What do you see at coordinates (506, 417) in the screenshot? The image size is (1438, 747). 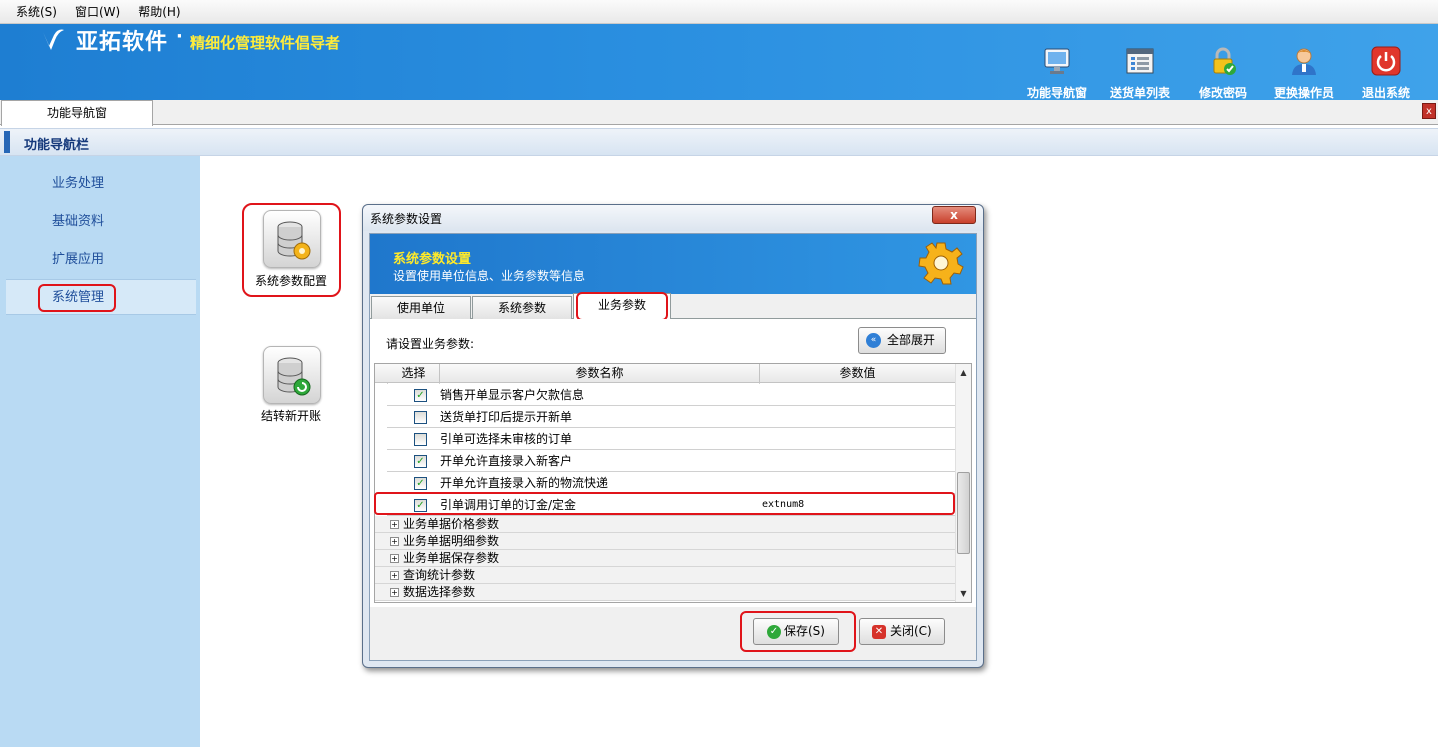 I see `param-name: 送货单打印后提示开新单` at bounding box center [506, 417].